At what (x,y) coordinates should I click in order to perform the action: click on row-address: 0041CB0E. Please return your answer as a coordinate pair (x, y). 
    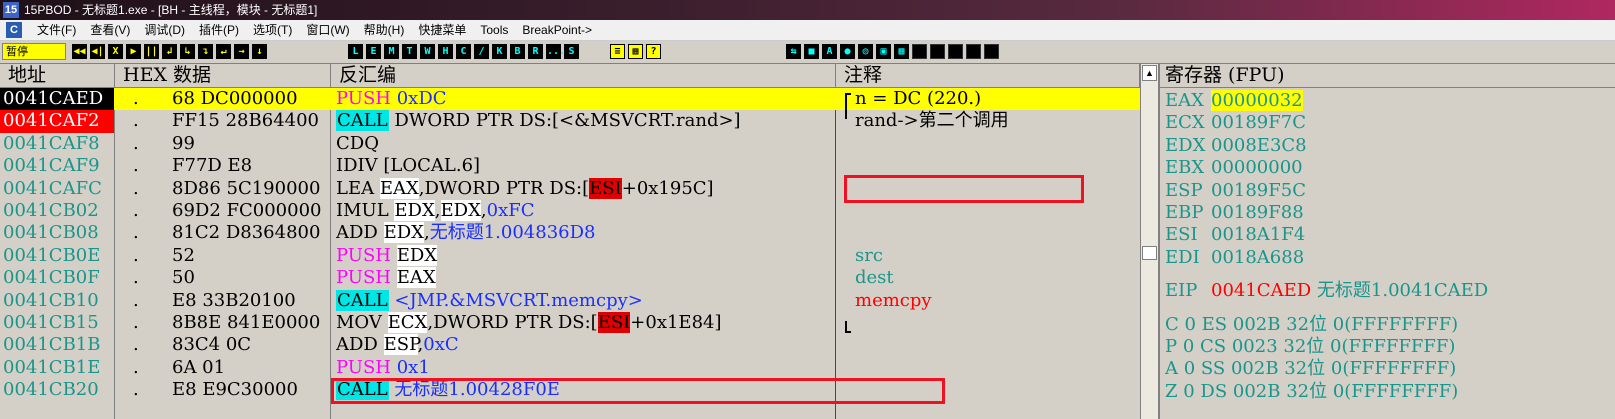
    Looking at the image, I should click on (57, 256).